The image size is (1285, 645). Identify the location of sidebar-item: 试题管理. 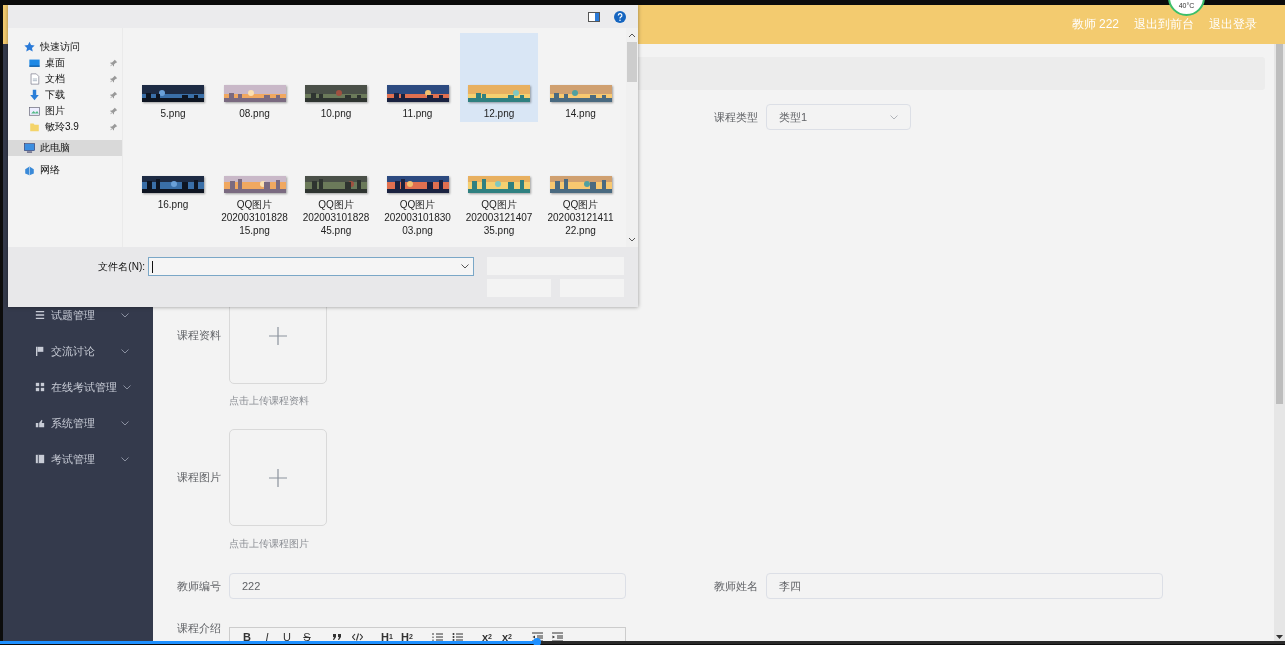
(78, 315).